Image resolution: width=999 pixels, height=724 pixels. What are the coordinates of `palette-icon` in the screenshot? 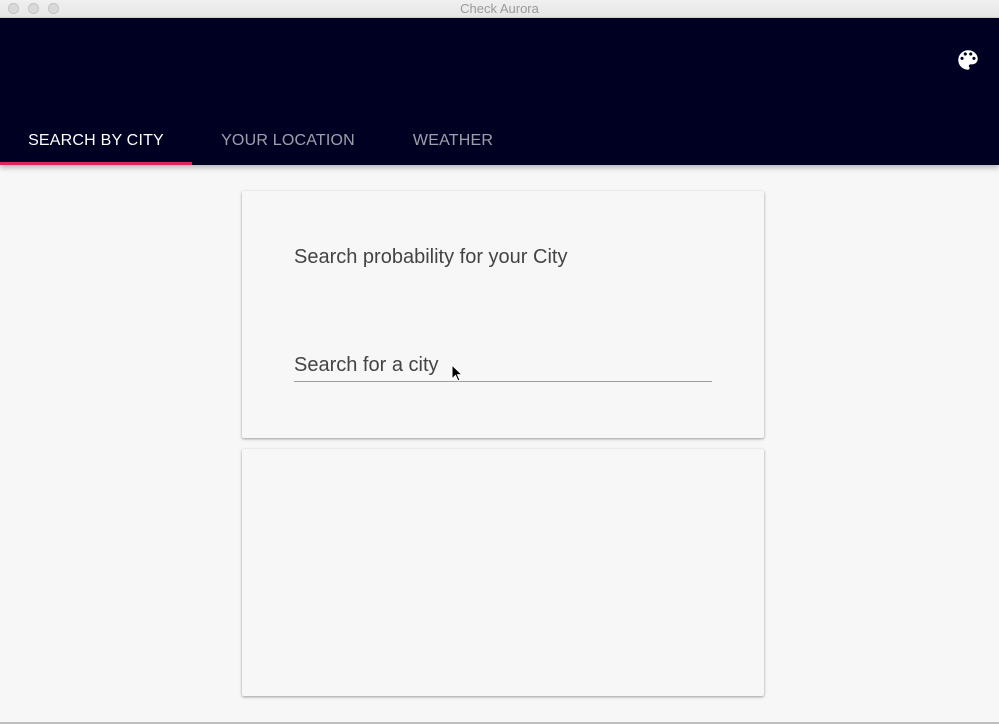 It's located at (968, 60).